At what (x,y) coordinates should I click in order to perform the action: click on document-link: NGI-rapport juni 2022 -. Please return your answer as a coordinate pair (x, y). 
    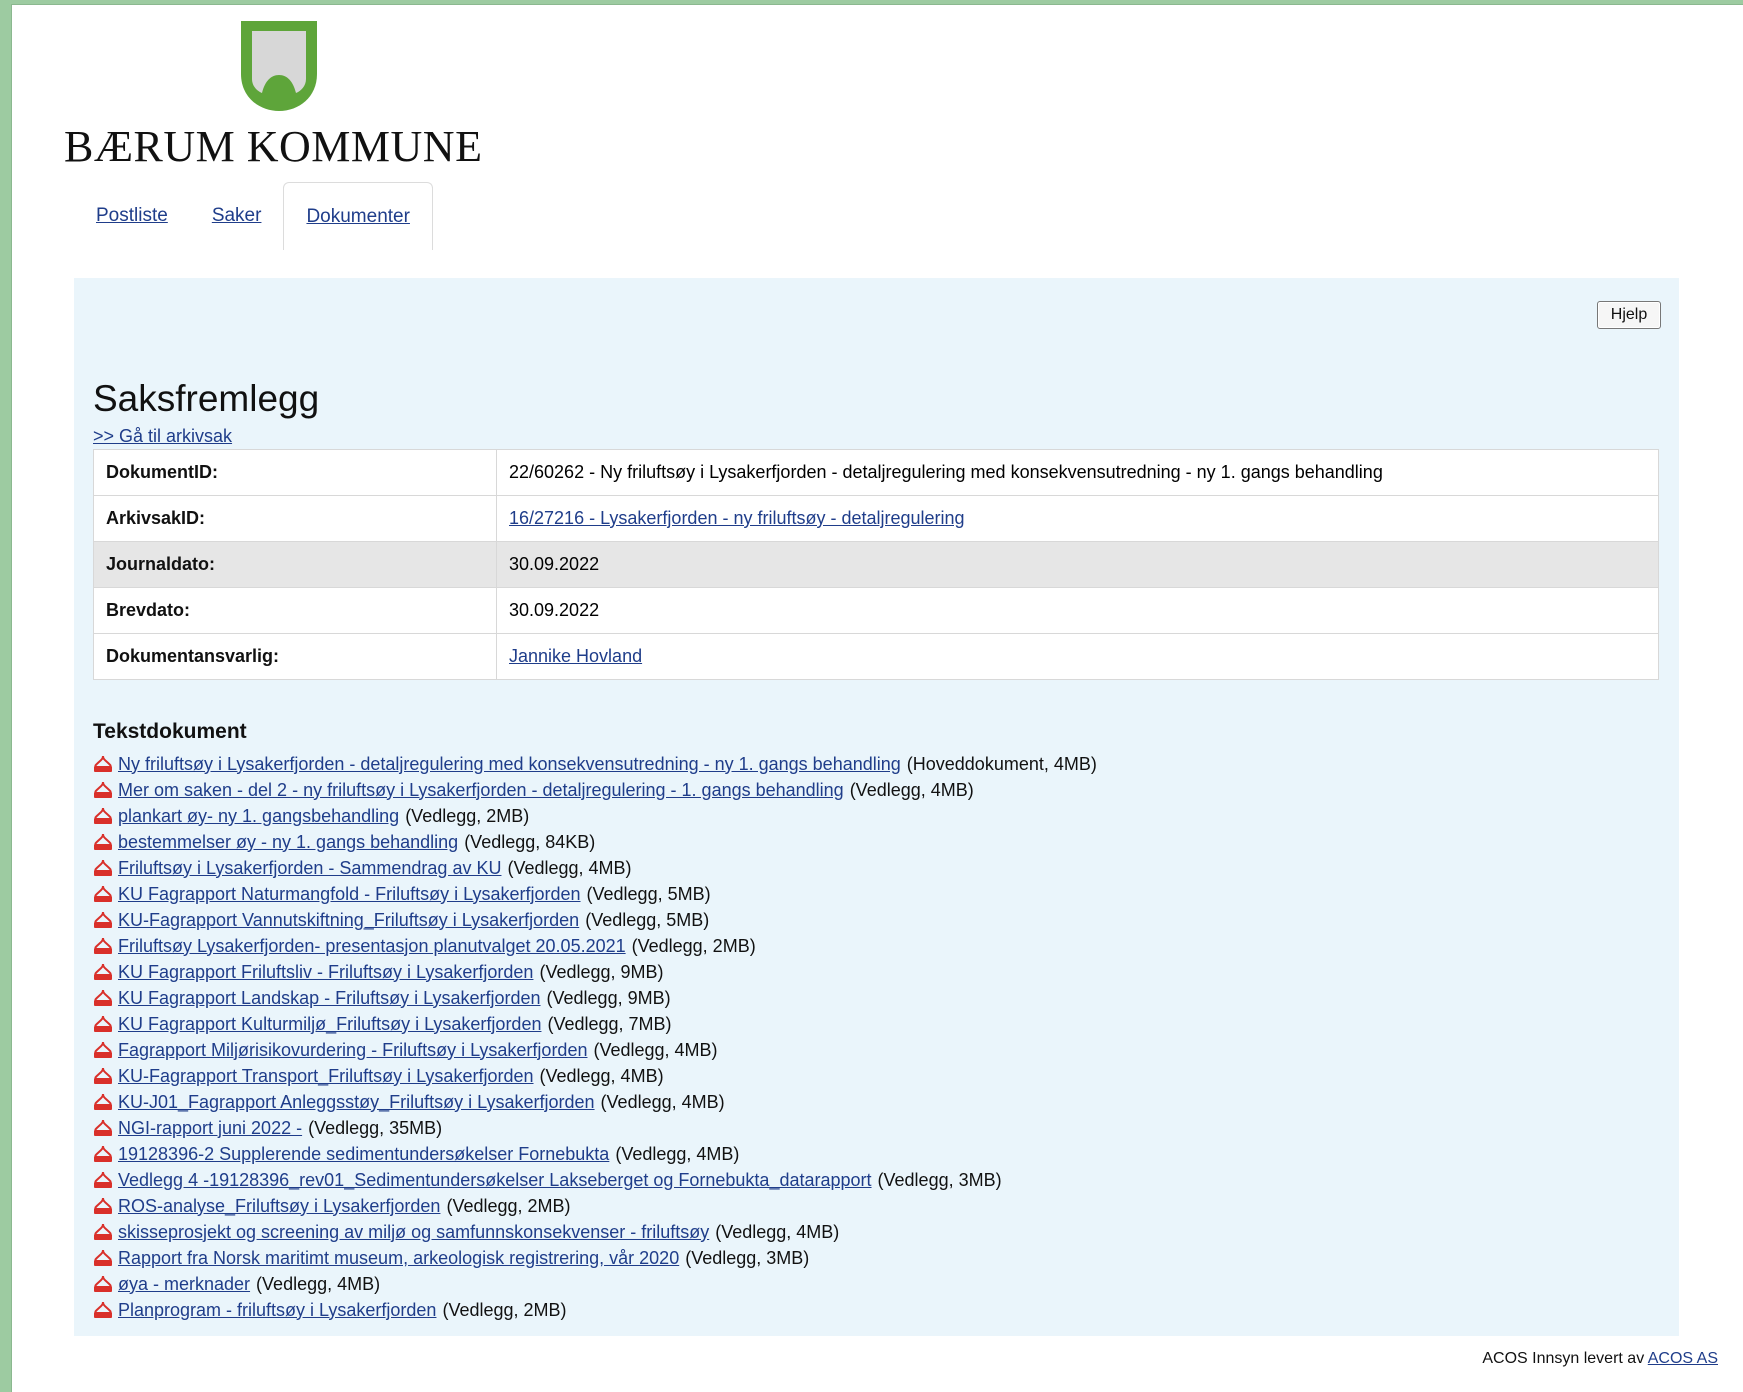
    Looking at the image, I should click on (210, 1128).